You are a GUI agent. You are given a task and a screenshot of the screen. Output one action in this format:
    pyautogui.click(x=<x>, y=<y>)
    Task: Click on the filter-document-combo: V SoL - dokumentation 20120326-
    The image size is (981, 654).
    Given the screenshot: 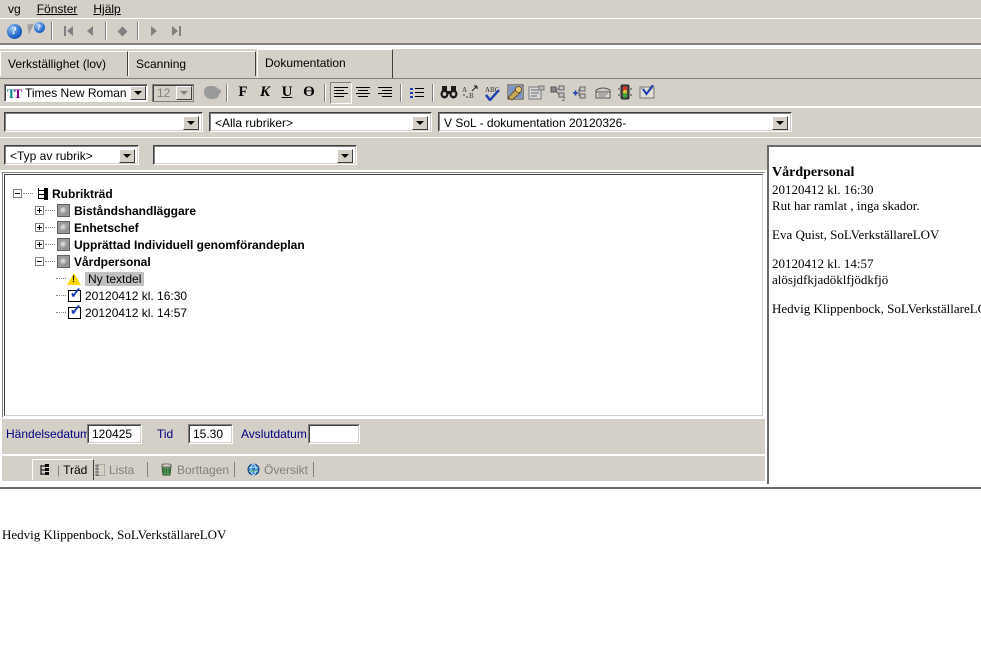 What is the action you would take?
    pyautogui.click(x=615, y=122)
    